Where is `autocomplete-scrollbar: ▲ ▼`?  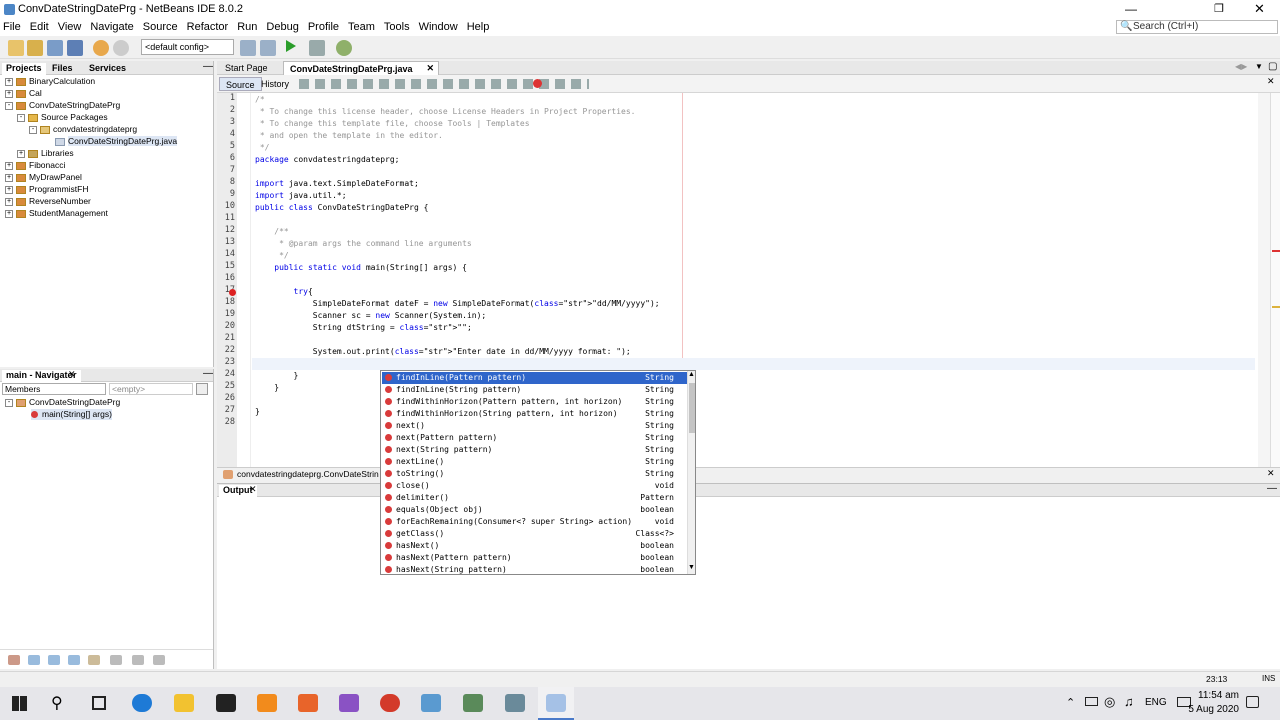
autocomplete-scrollbar: ▲ ▼ is located at coordinates (691, 472).